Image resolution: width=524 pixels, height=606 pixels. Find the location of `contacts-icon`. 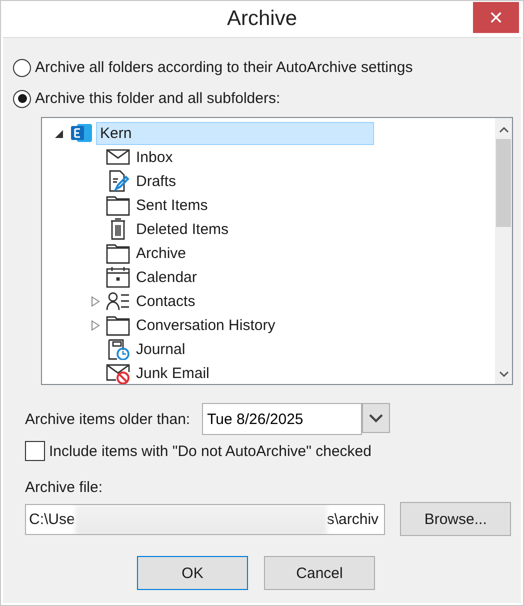

contacts-icon is located at coordinates (118, 301).